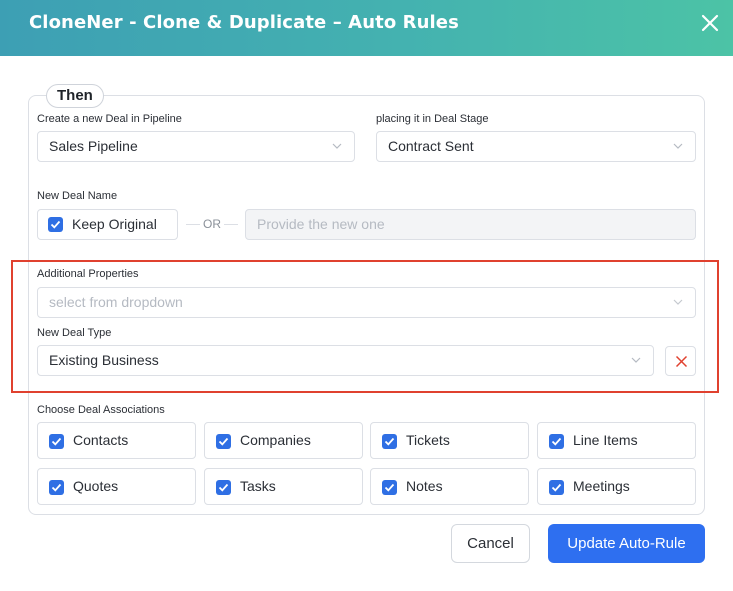  Describe the element at coordinates (258, 486) in the screenshot. I see `association-label: Tasks` at that location.